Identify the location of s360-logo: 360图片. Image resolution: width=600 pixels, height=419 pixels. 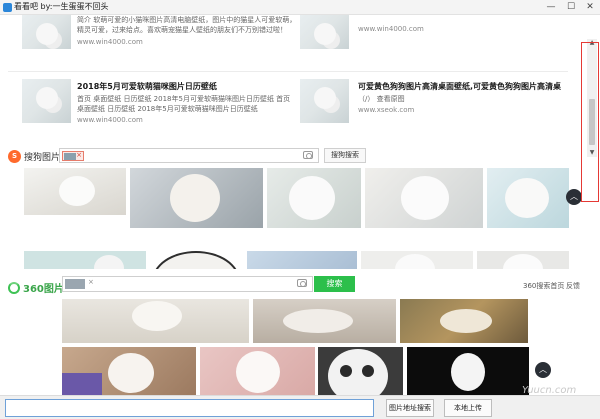
(36, 287).